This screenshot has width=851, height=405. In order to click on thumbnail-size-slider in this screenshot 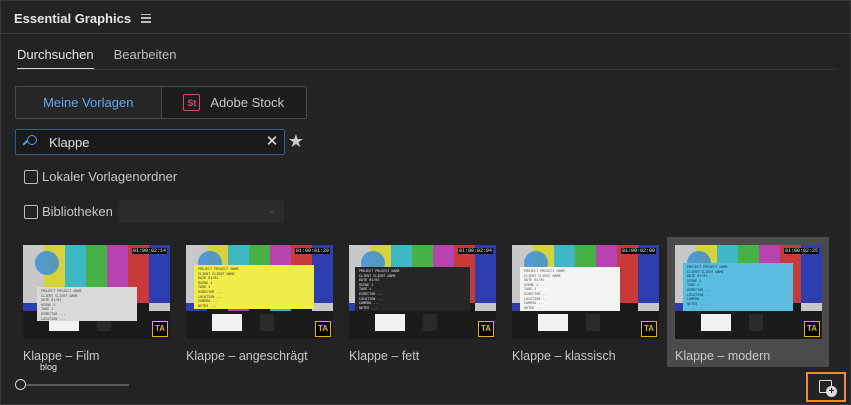, I will do `click(73, 385)`.